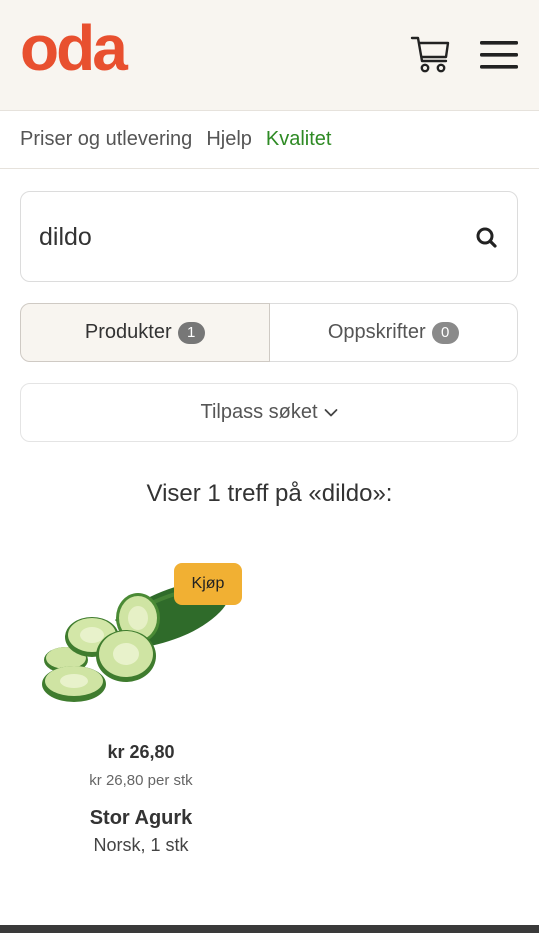 The image size is (539, 933). I want to click on tab-oppskrifter: Oppskrifter 0, so click(393, 332).